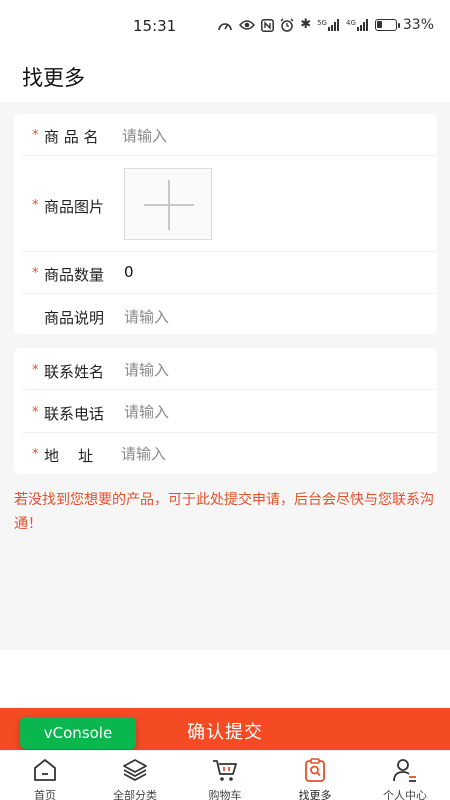 This screenshot has width=450, height=800. Describe the element at coordinates (69, 456) in the screenshot. I see `address-label: 地 址` at that location.